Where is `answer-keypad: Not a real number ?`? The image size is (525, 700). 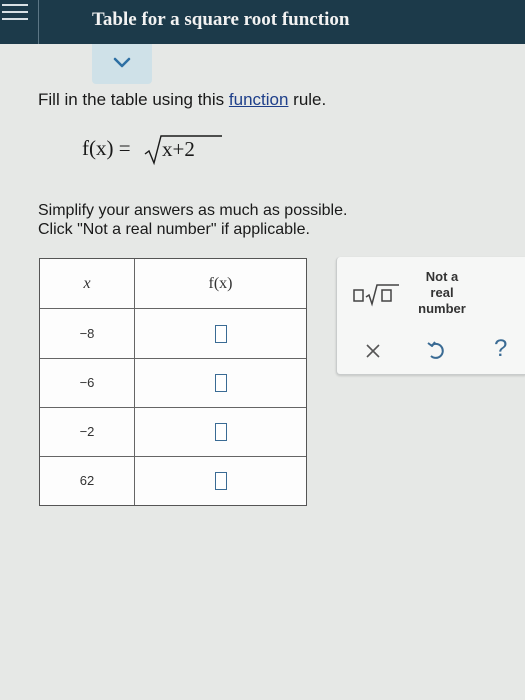 answer-keypad: Not a real number ? is located at coordinates (430, 316).